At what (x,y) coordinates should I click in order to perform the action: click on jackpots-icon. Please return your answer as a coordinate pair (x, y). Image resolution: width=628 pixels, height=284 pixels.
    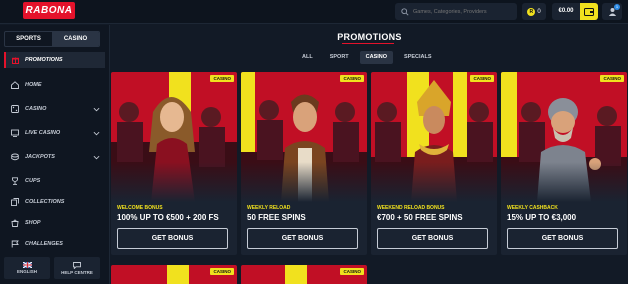
    Looking at the image, I should click on (15, 157).